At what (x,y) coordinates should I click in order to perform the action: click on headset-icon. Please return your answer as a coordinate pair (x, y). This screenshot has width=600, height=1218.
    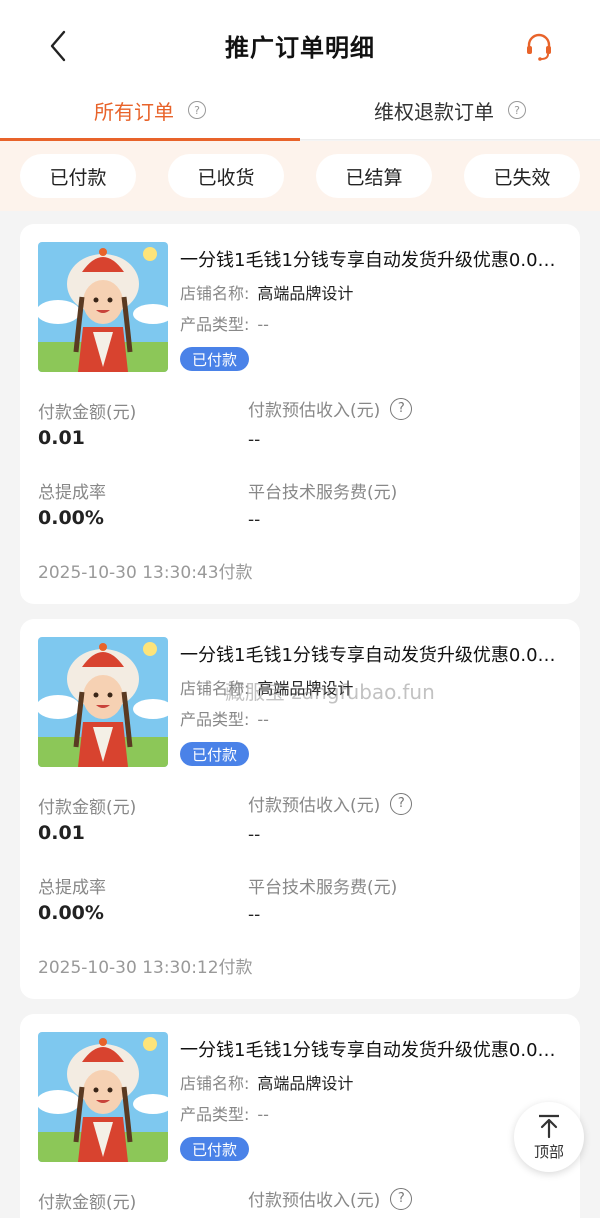
    Looking at the image, I should click on (539, 47).